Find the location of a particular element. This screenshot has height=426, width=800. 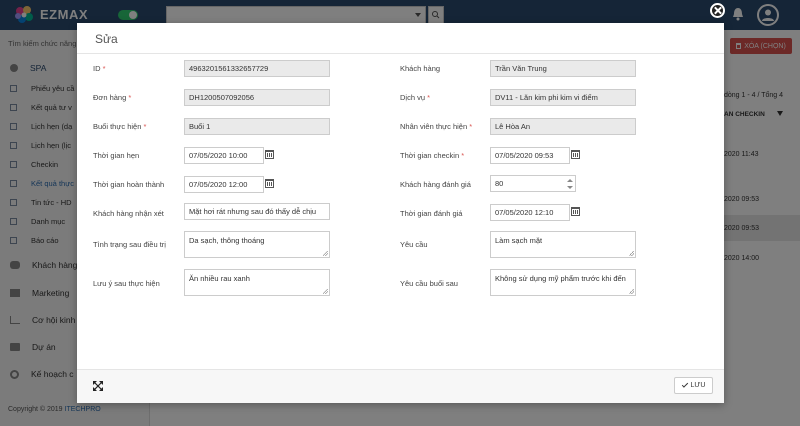

number-spinner is located at coordinates (570, 184).